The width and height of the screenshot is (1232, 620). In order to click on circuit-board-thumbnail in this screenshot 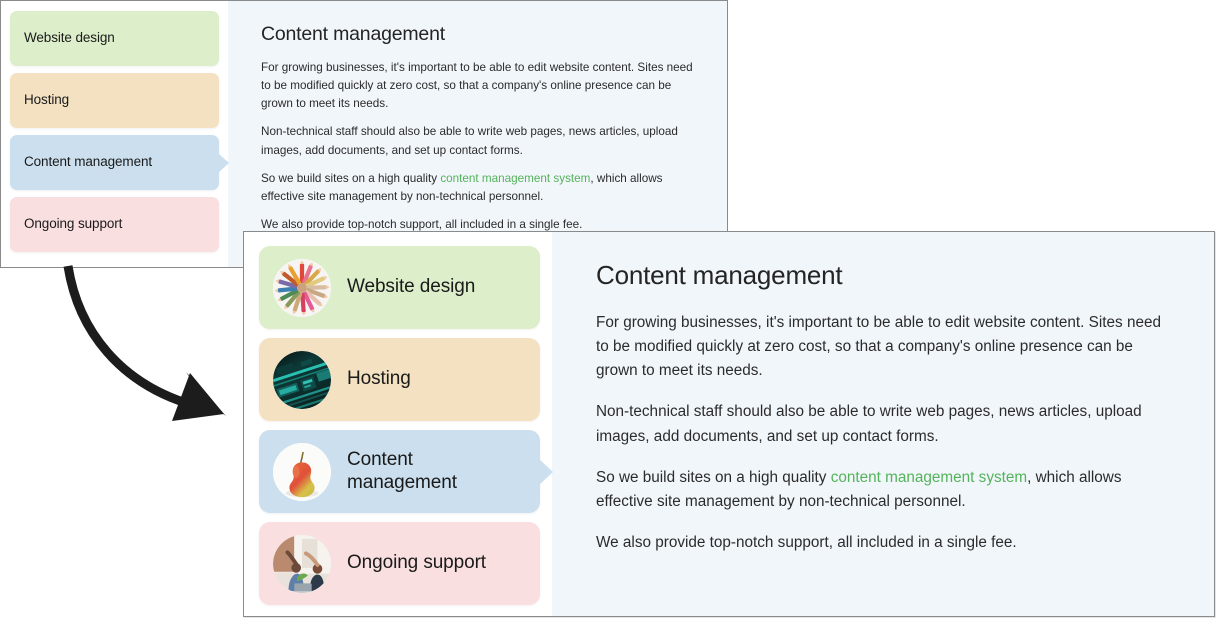, I will do `click(302, 379)`.